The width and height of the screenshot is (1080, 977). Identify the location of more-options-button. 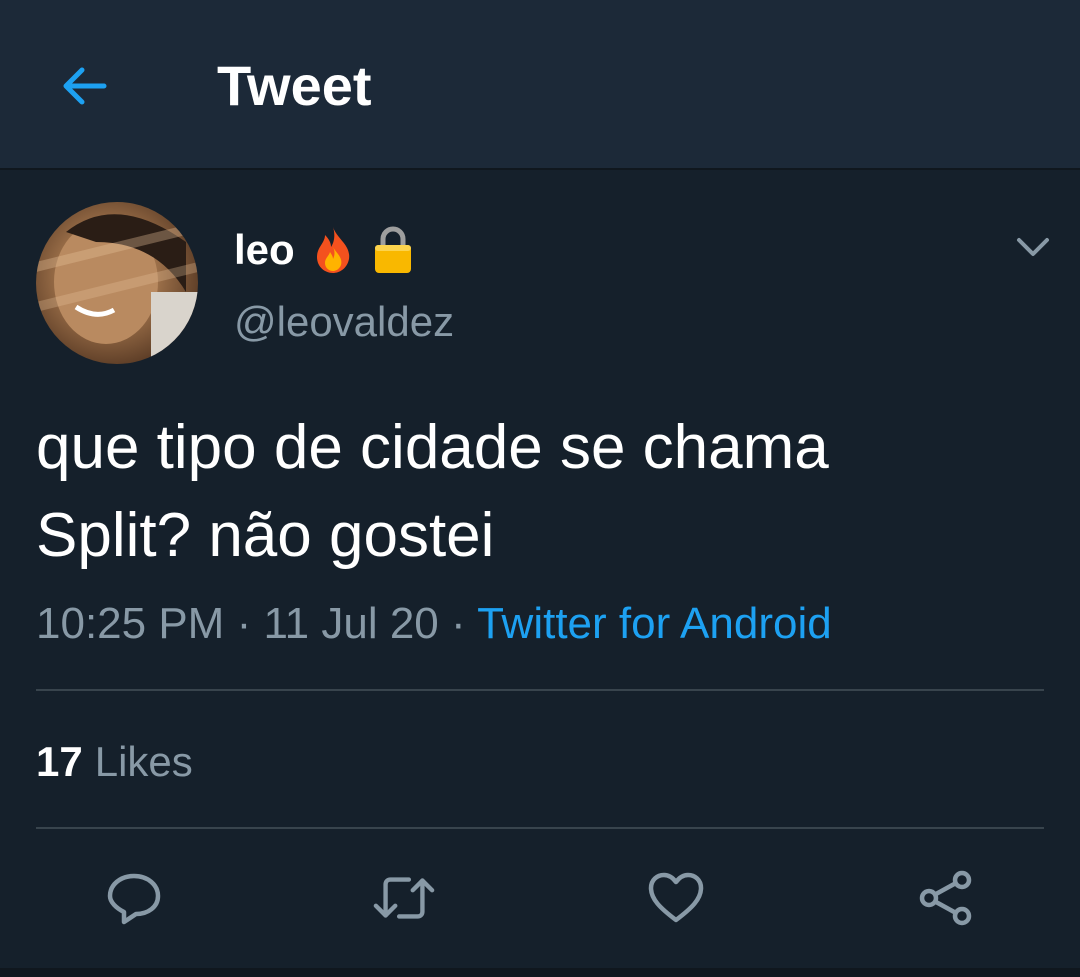
(1033, 248).